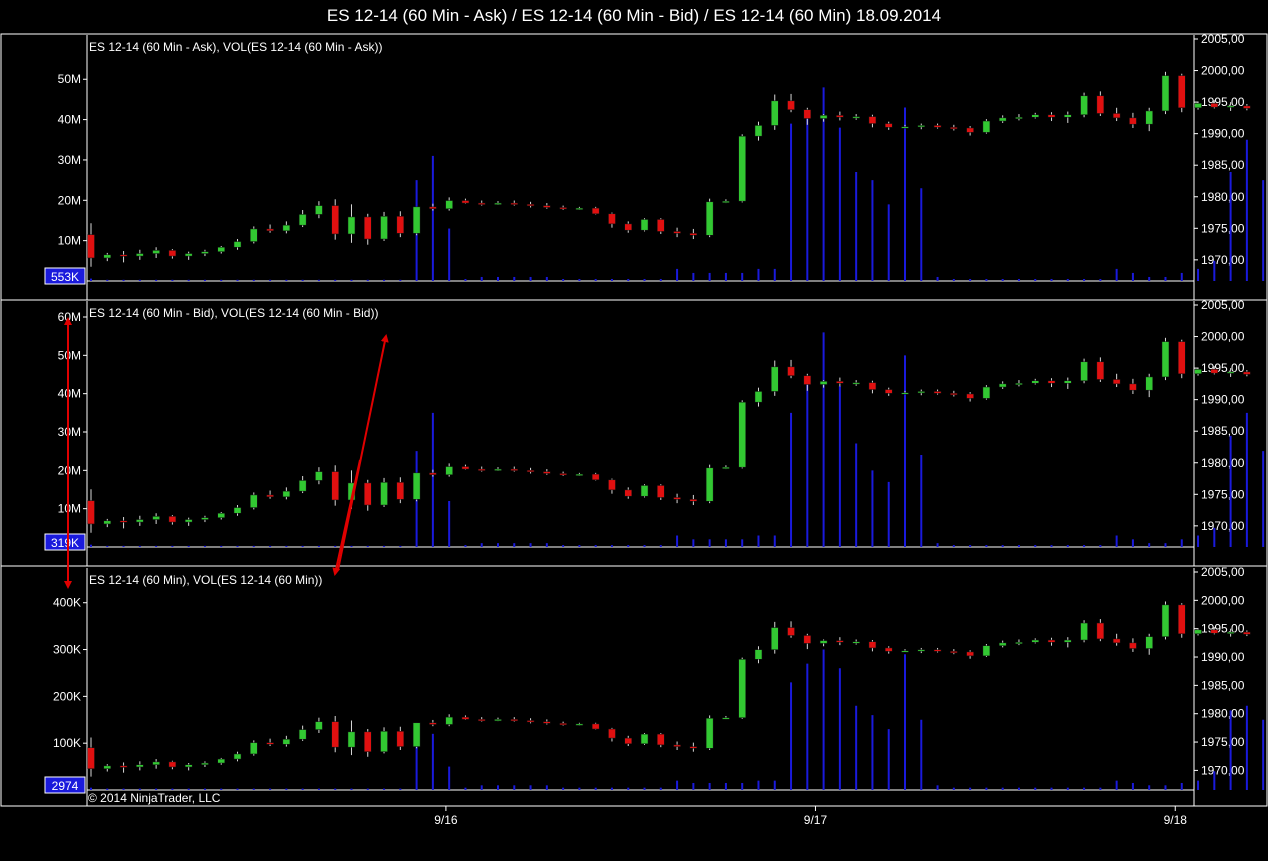 The height and width of the screenshot is (861, 1268). What do you see at coordinates (69, 509) in the screenshot?
I see `volume-tick-label: 10M` at bounding box center [69, 509].